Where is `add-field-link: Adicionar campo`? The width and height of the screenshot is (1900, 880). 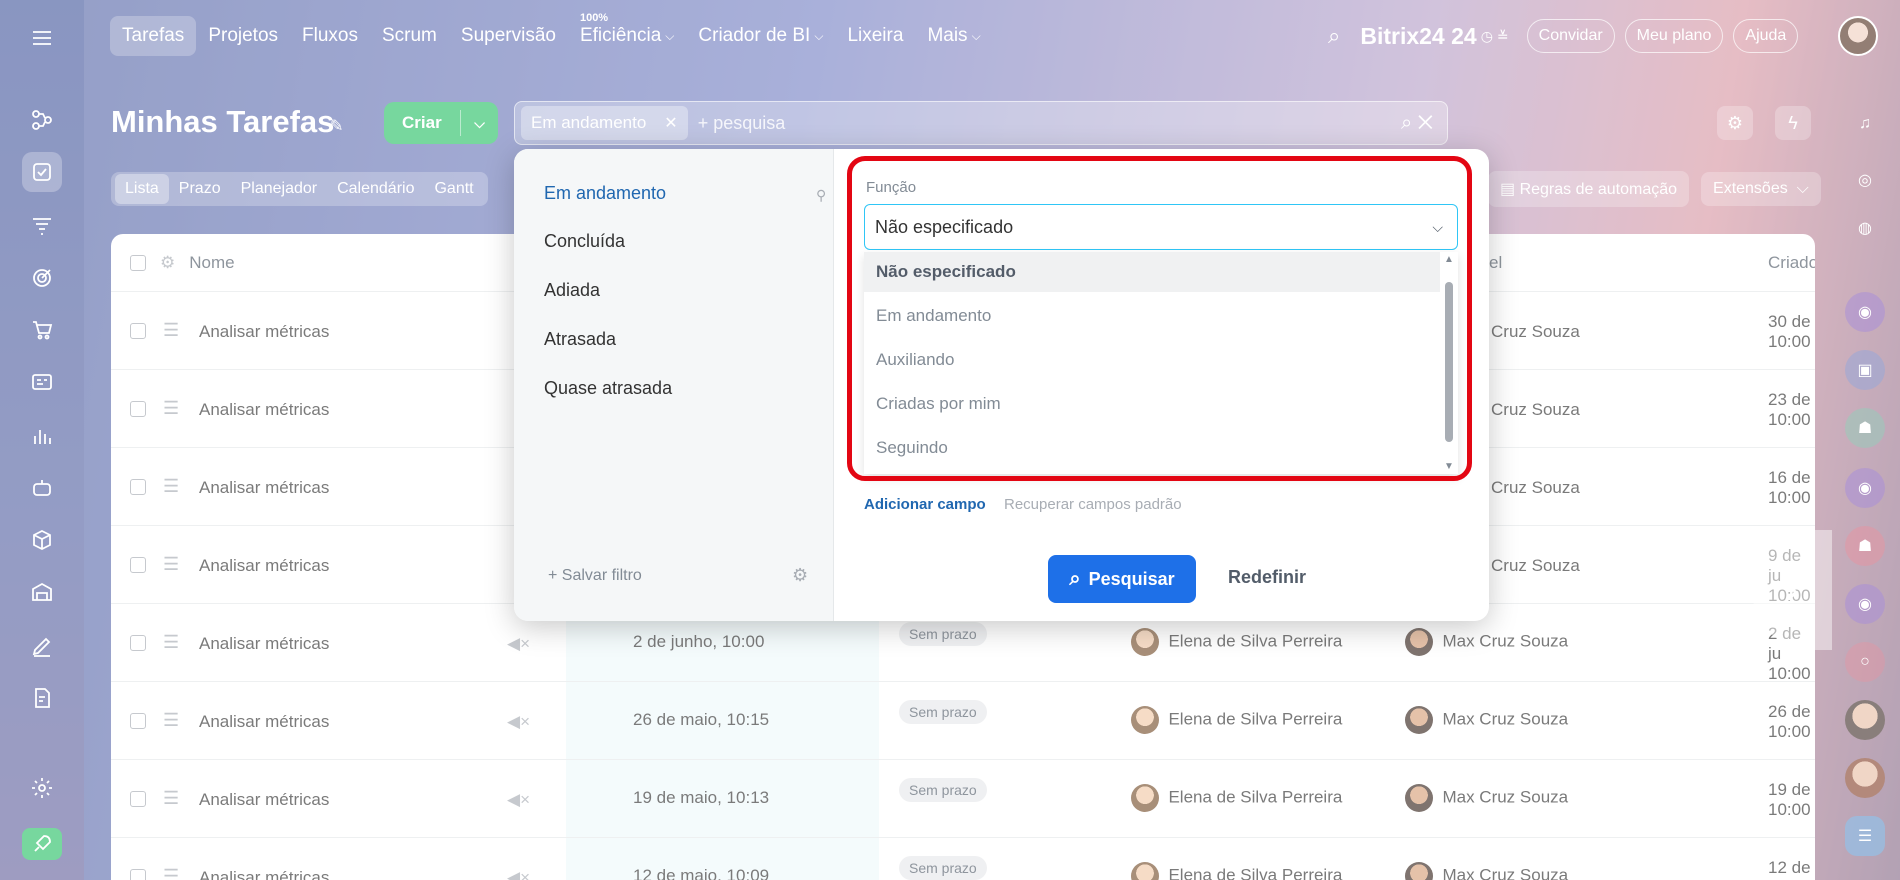
add-field-link: Adicionar campo is located at coordinates (925, 504).